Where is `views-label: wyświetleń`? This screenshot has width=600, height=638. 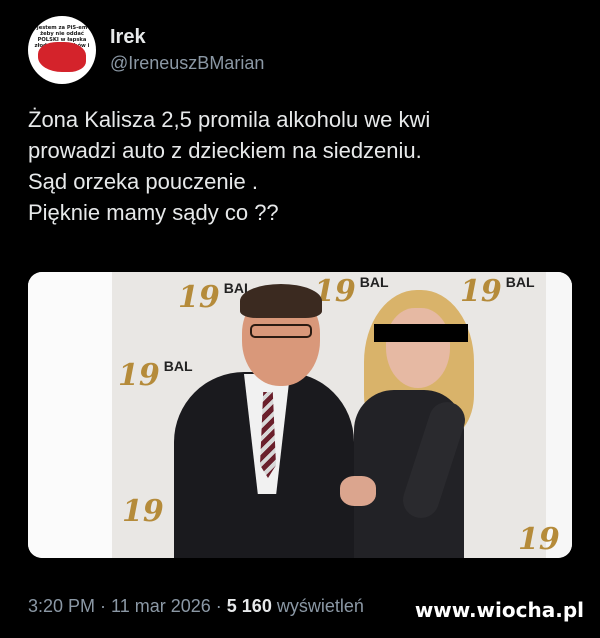 views-label: wyświetleń is located at coordinates (320, 606).